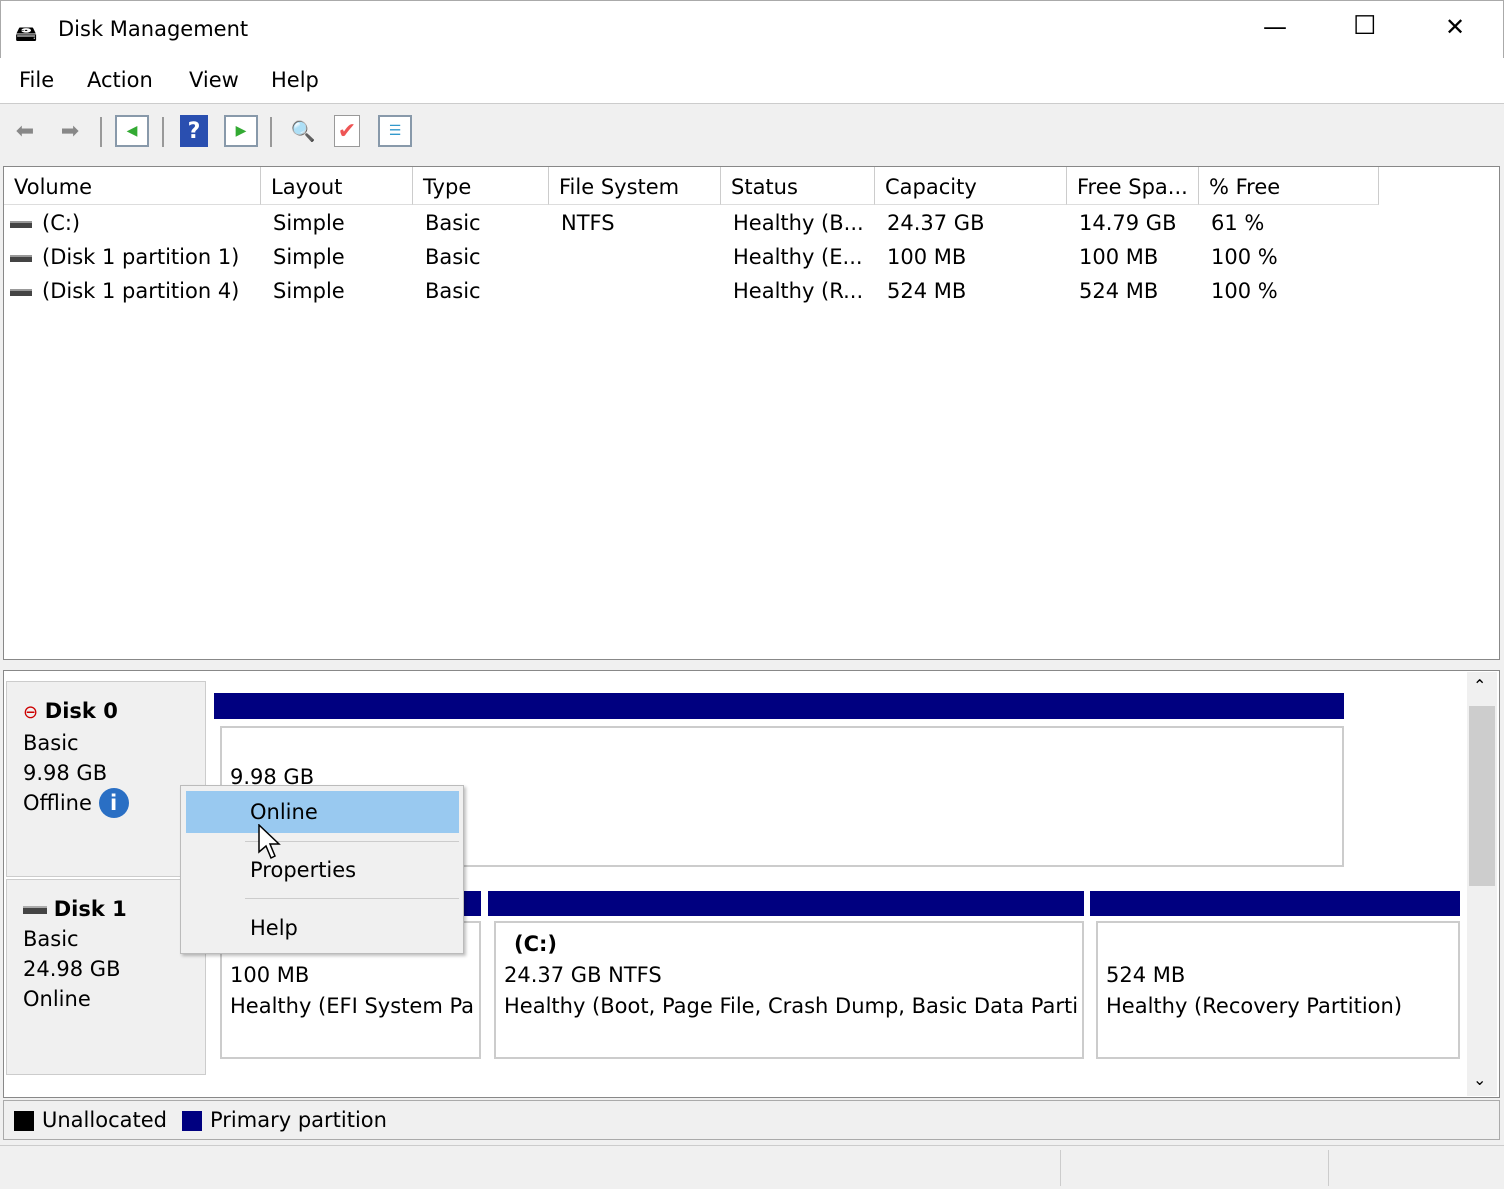  Describe the element at coordinates (635, 186) in the screenshot. I see `column-header-file-system: File System` at that location.